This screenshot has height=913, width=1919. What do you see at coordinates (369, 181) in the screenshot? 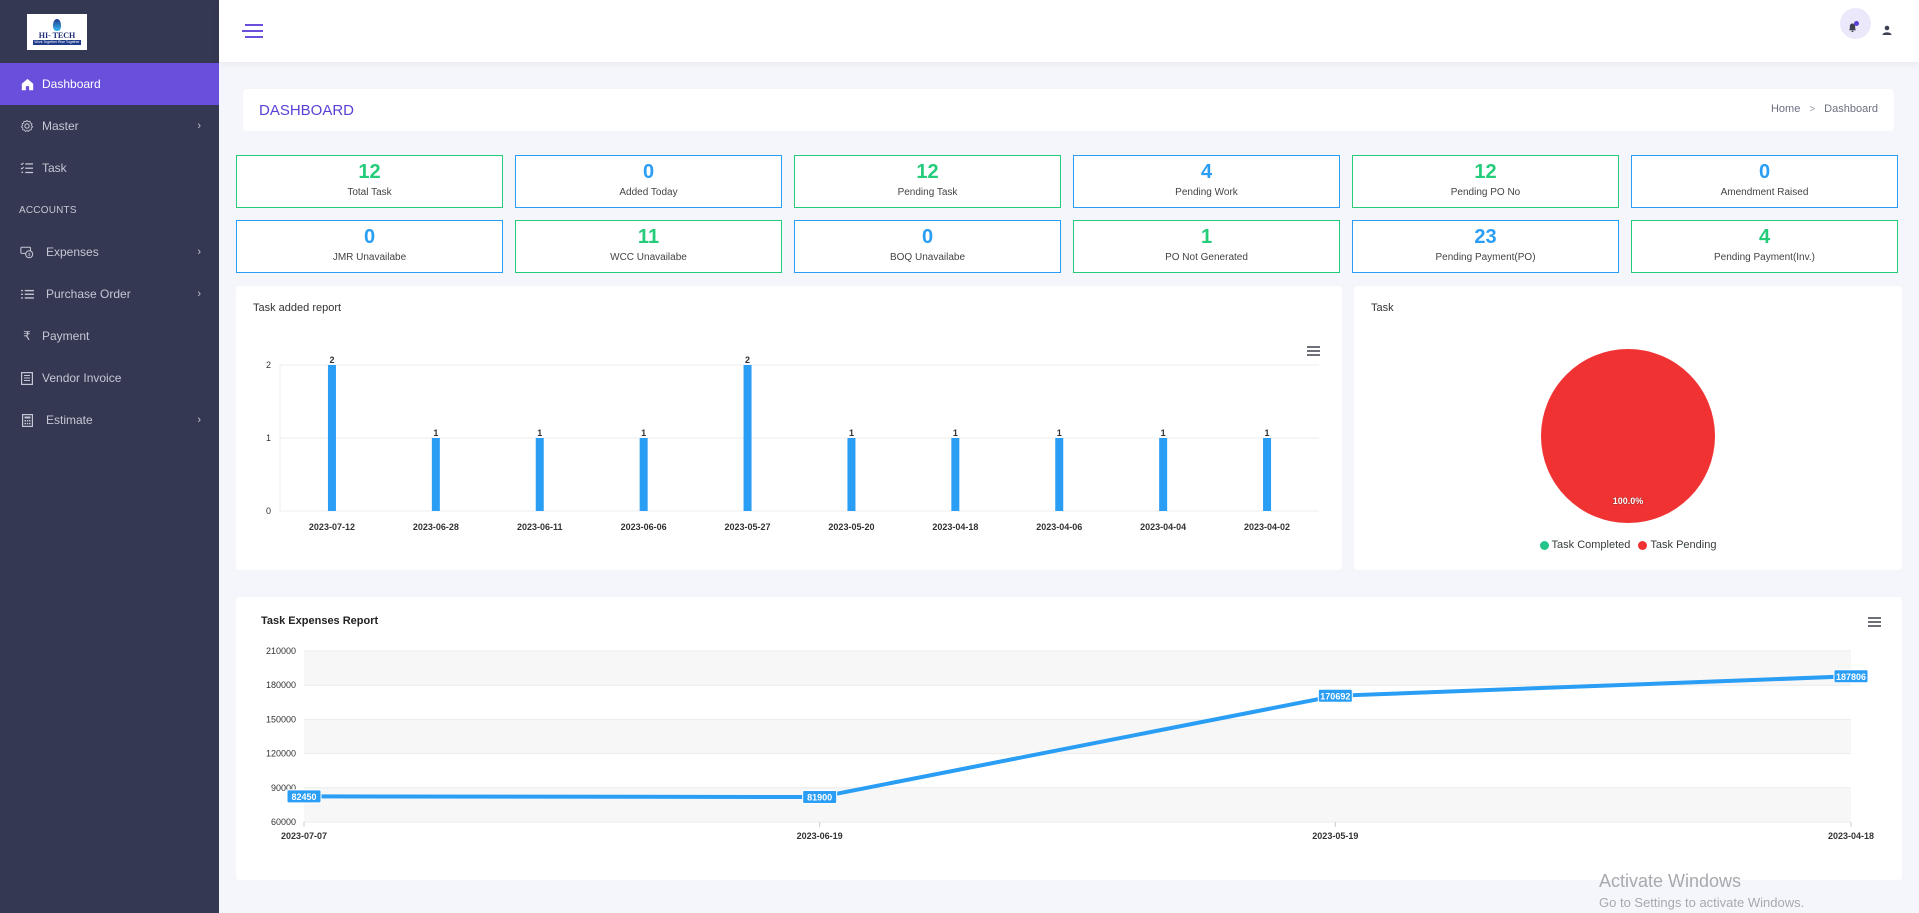
I see `stat-card: 12 Total Task` at bounding box center [369, 181].